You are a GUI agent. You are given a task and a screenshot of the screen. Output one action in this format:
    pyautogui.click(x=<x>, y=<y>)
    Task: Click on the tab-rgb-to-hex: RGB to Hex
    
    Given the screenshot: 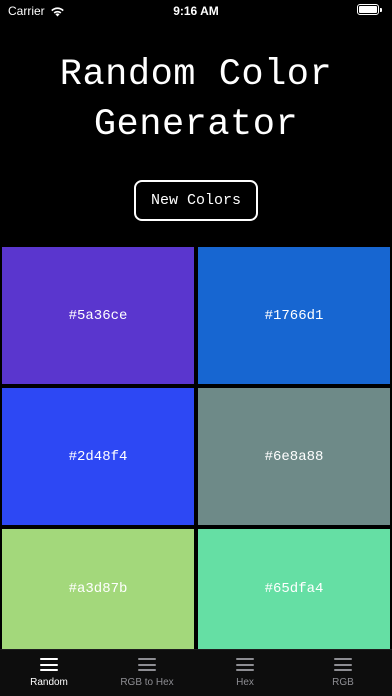 What is the action you would take?
    pyautogui.click(x=147, y=673)
    